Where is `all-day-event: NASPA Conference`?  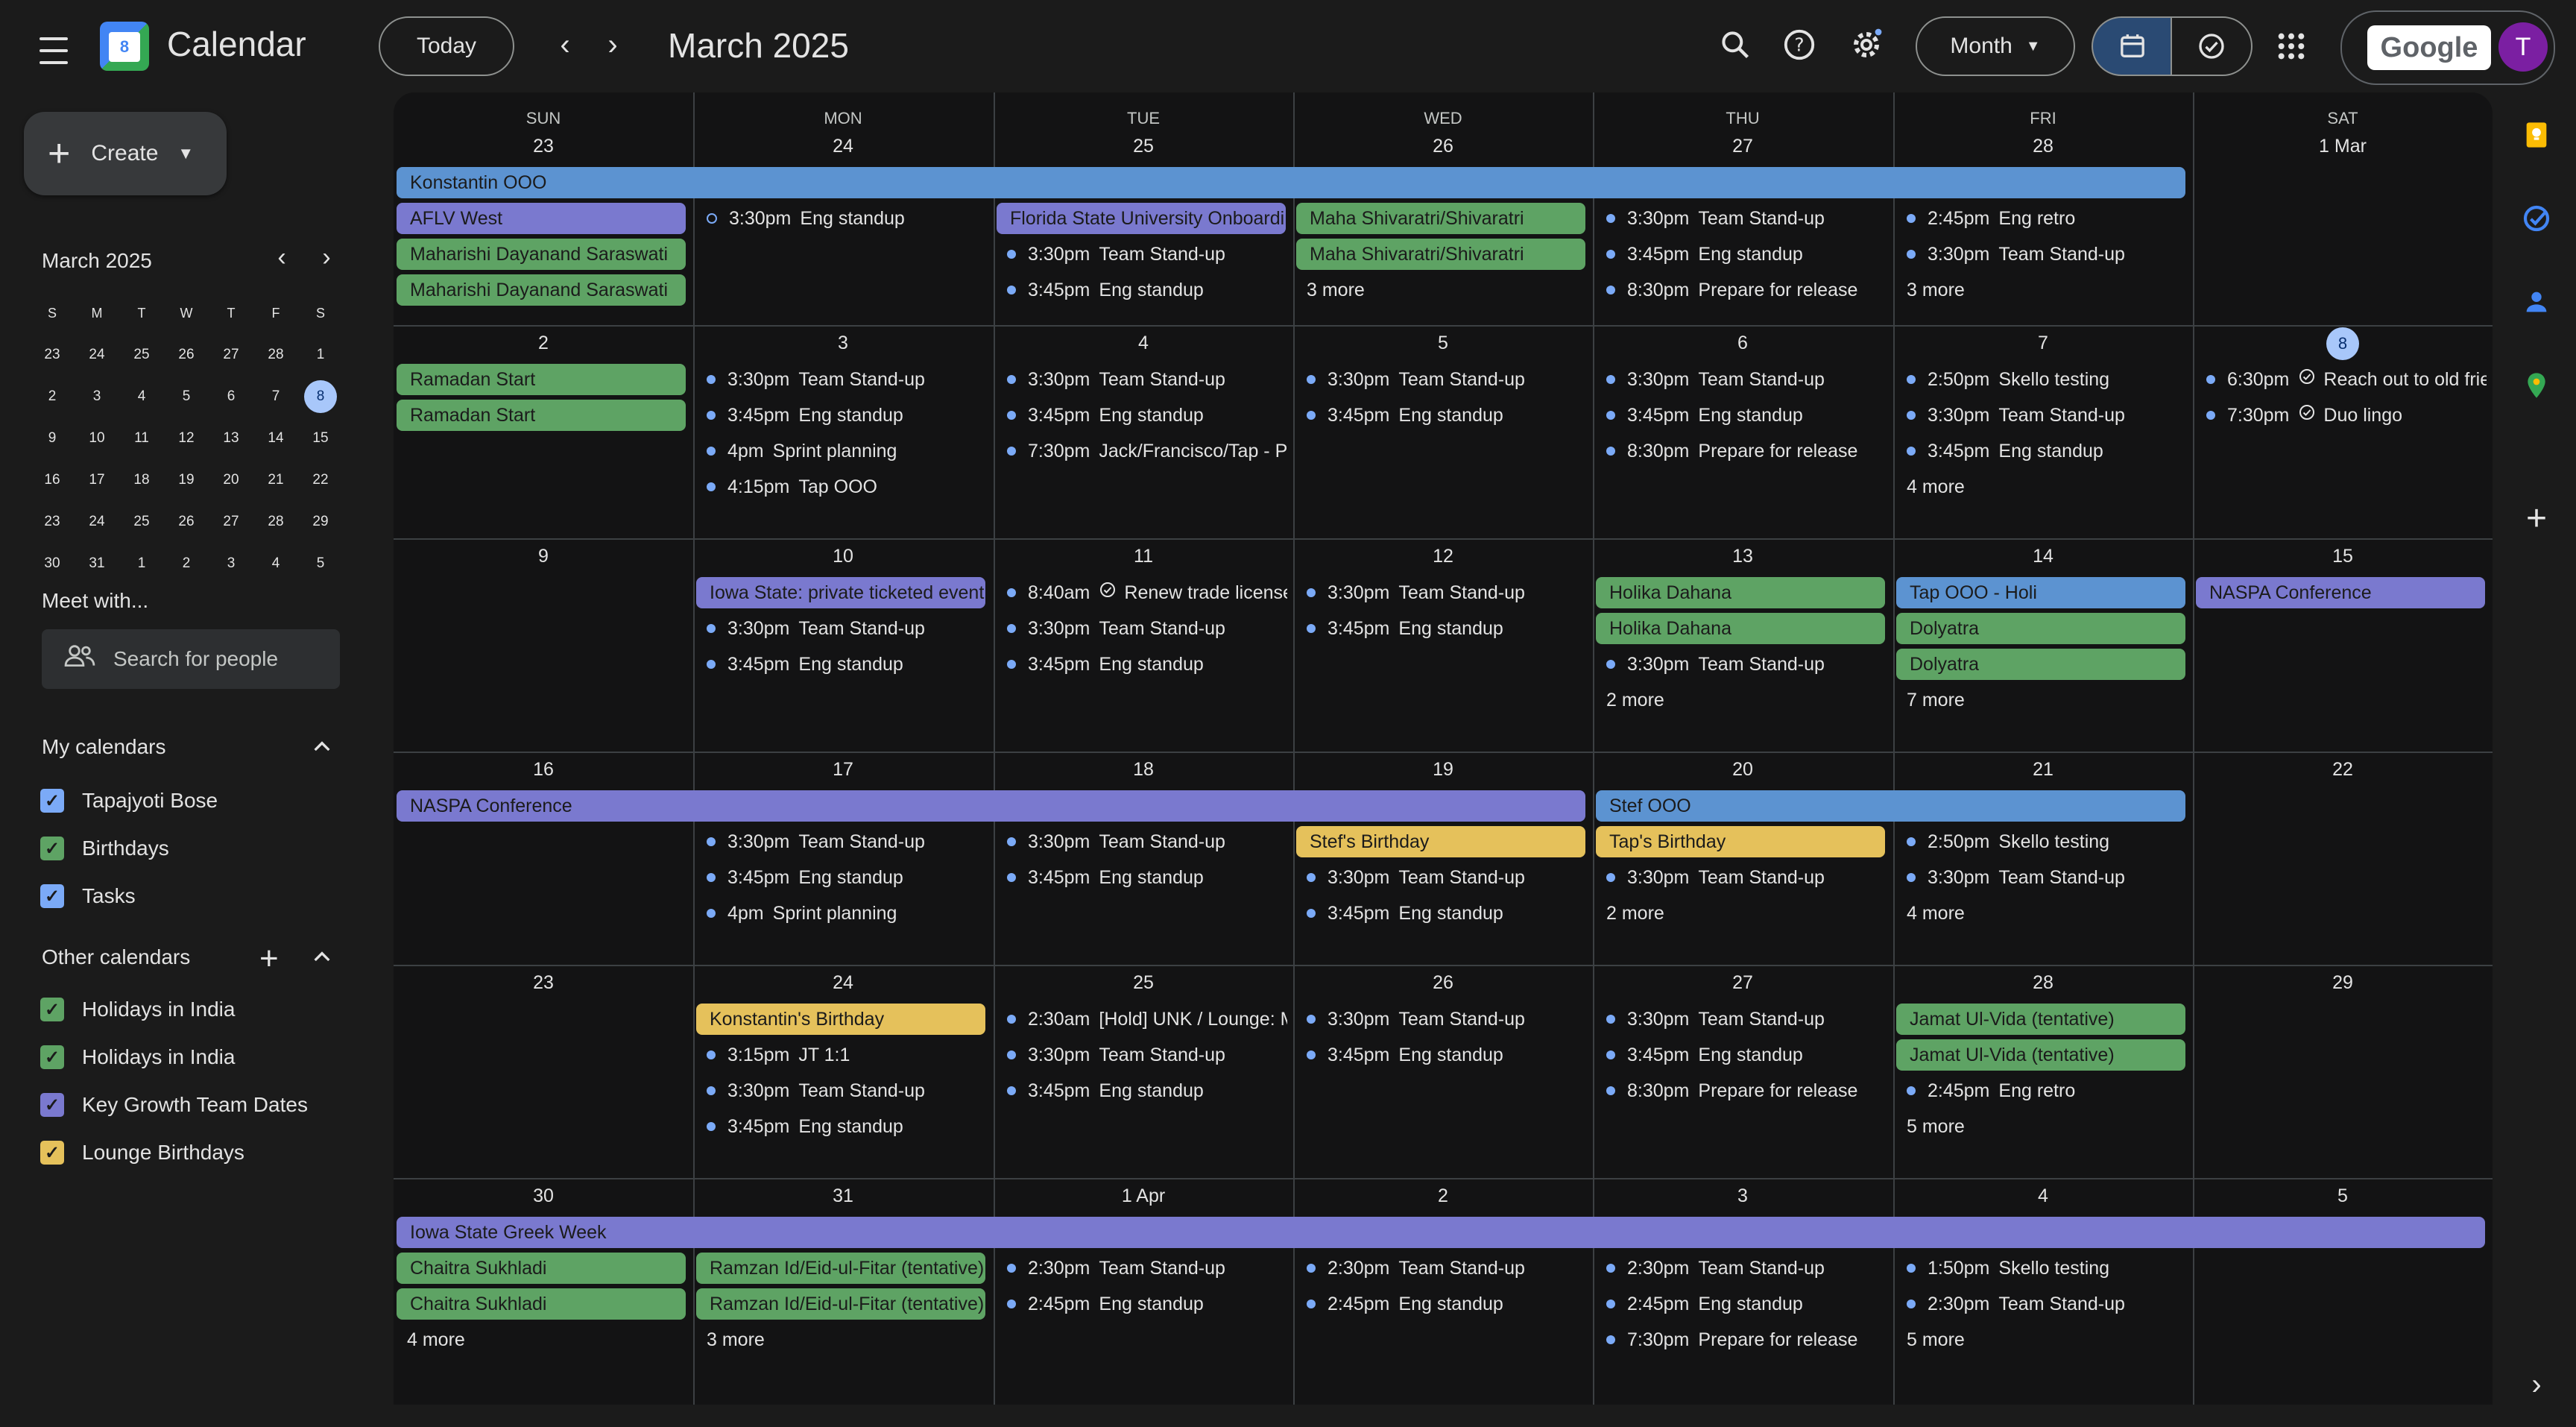 all-day-event: NASPA Conference is located at coordinates (2340, 593).